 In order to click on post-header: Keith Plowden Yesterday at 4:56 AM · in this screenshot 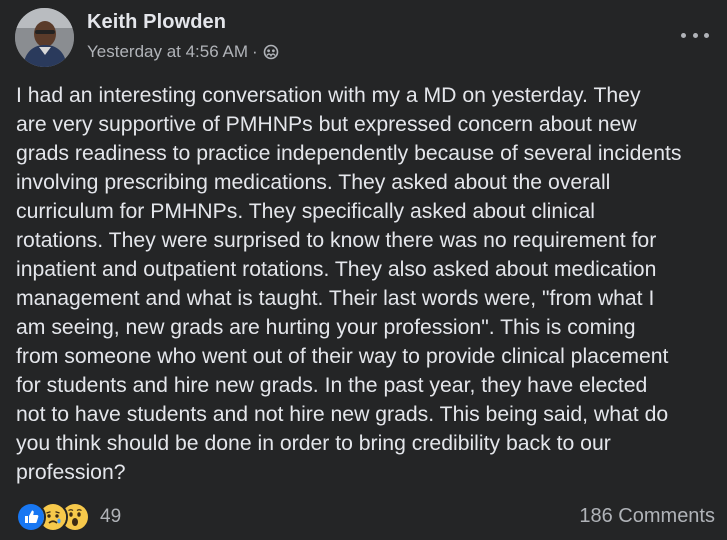, I will do `click(362, 38)`.